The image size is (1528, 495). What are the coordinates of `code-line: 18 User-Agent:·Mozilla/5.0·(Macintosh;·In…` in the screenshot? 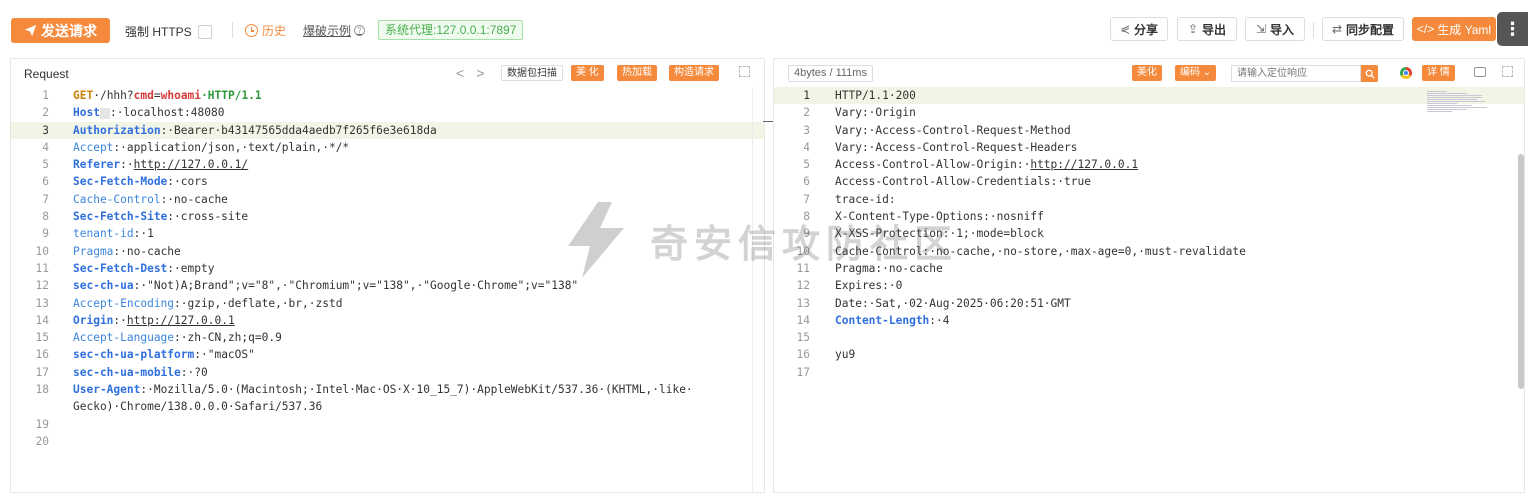 It's located at (387, 389).